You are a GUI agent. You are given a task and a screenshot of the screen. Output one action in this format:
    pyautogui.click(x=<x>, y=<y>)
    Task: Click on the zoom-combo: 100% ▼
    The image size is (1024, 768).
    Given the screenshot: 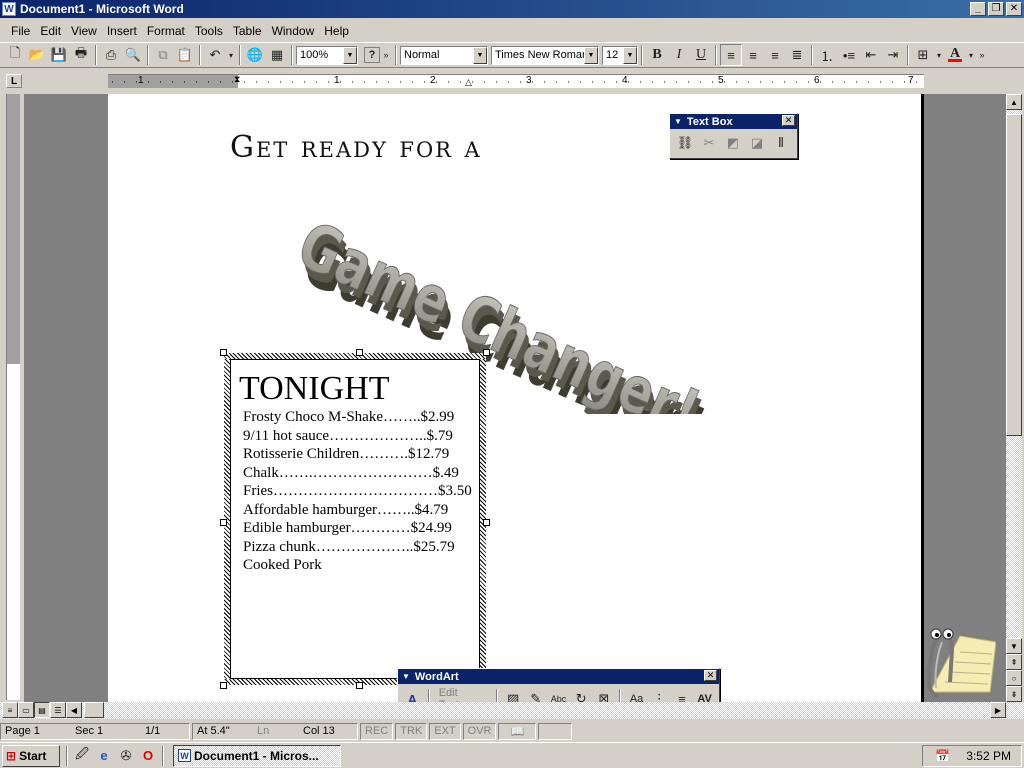 What is the action you would take?
    pyautogui.click(x=327, y=55)
    